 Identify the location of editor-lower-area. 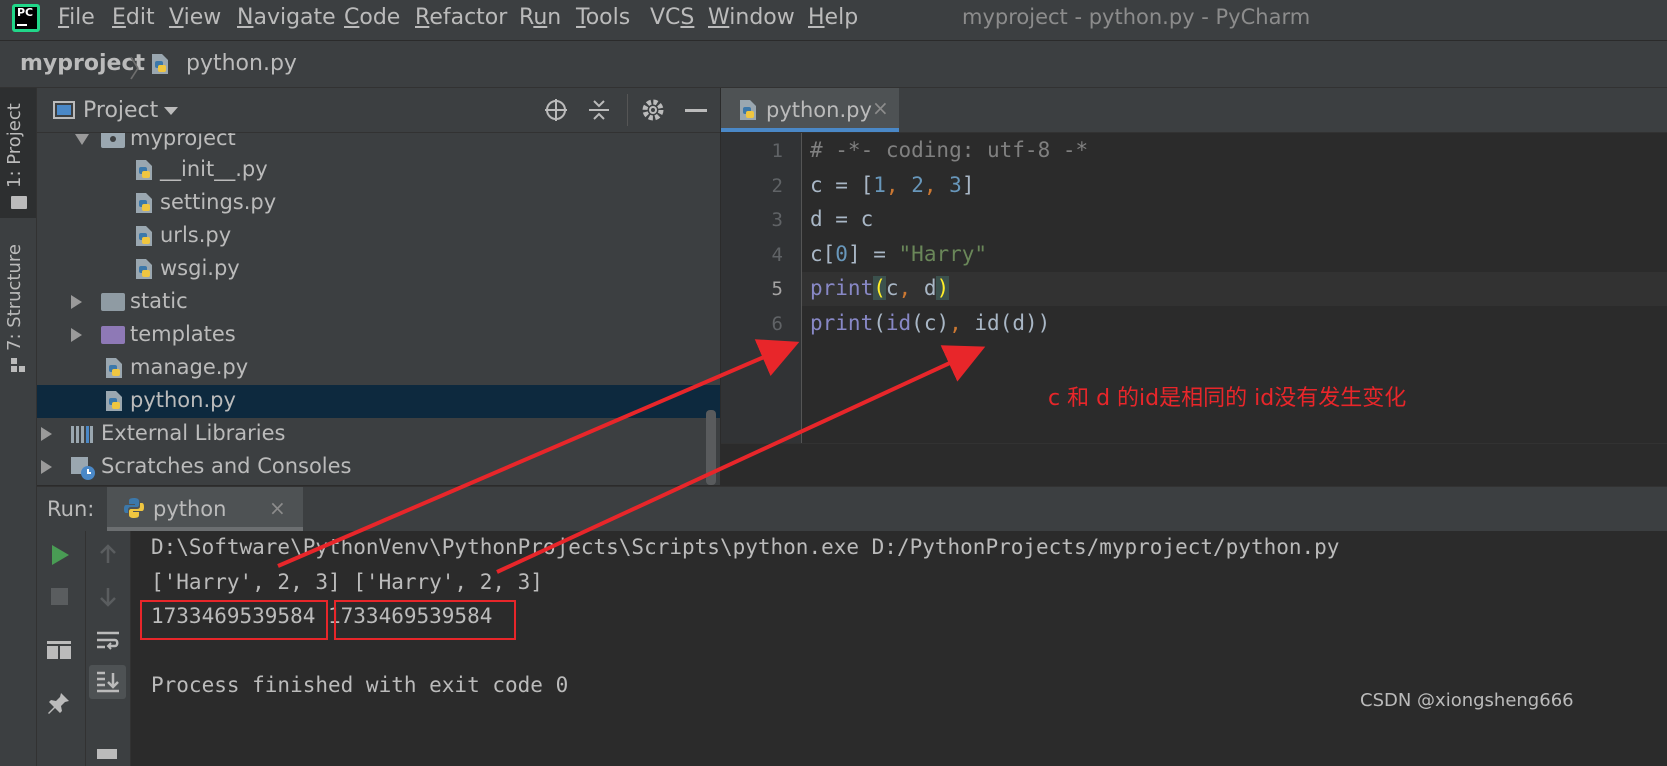
(1194, 464).